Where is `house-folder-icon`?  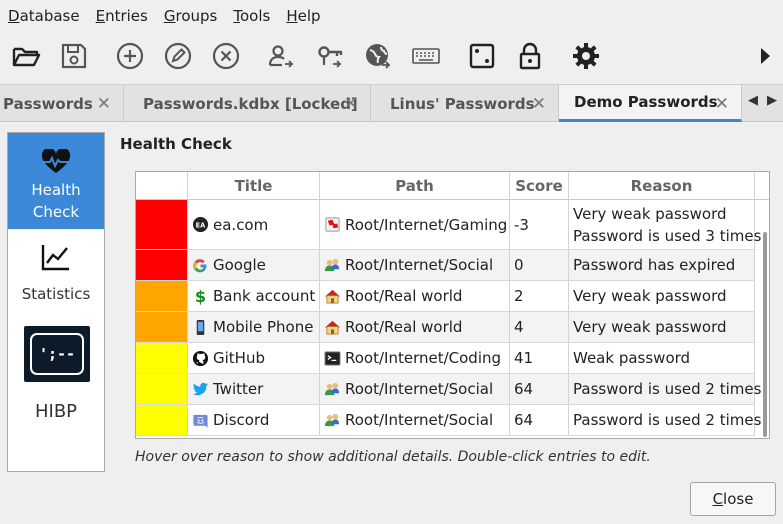
house-folder-icon is located at coordinates (332, 296).